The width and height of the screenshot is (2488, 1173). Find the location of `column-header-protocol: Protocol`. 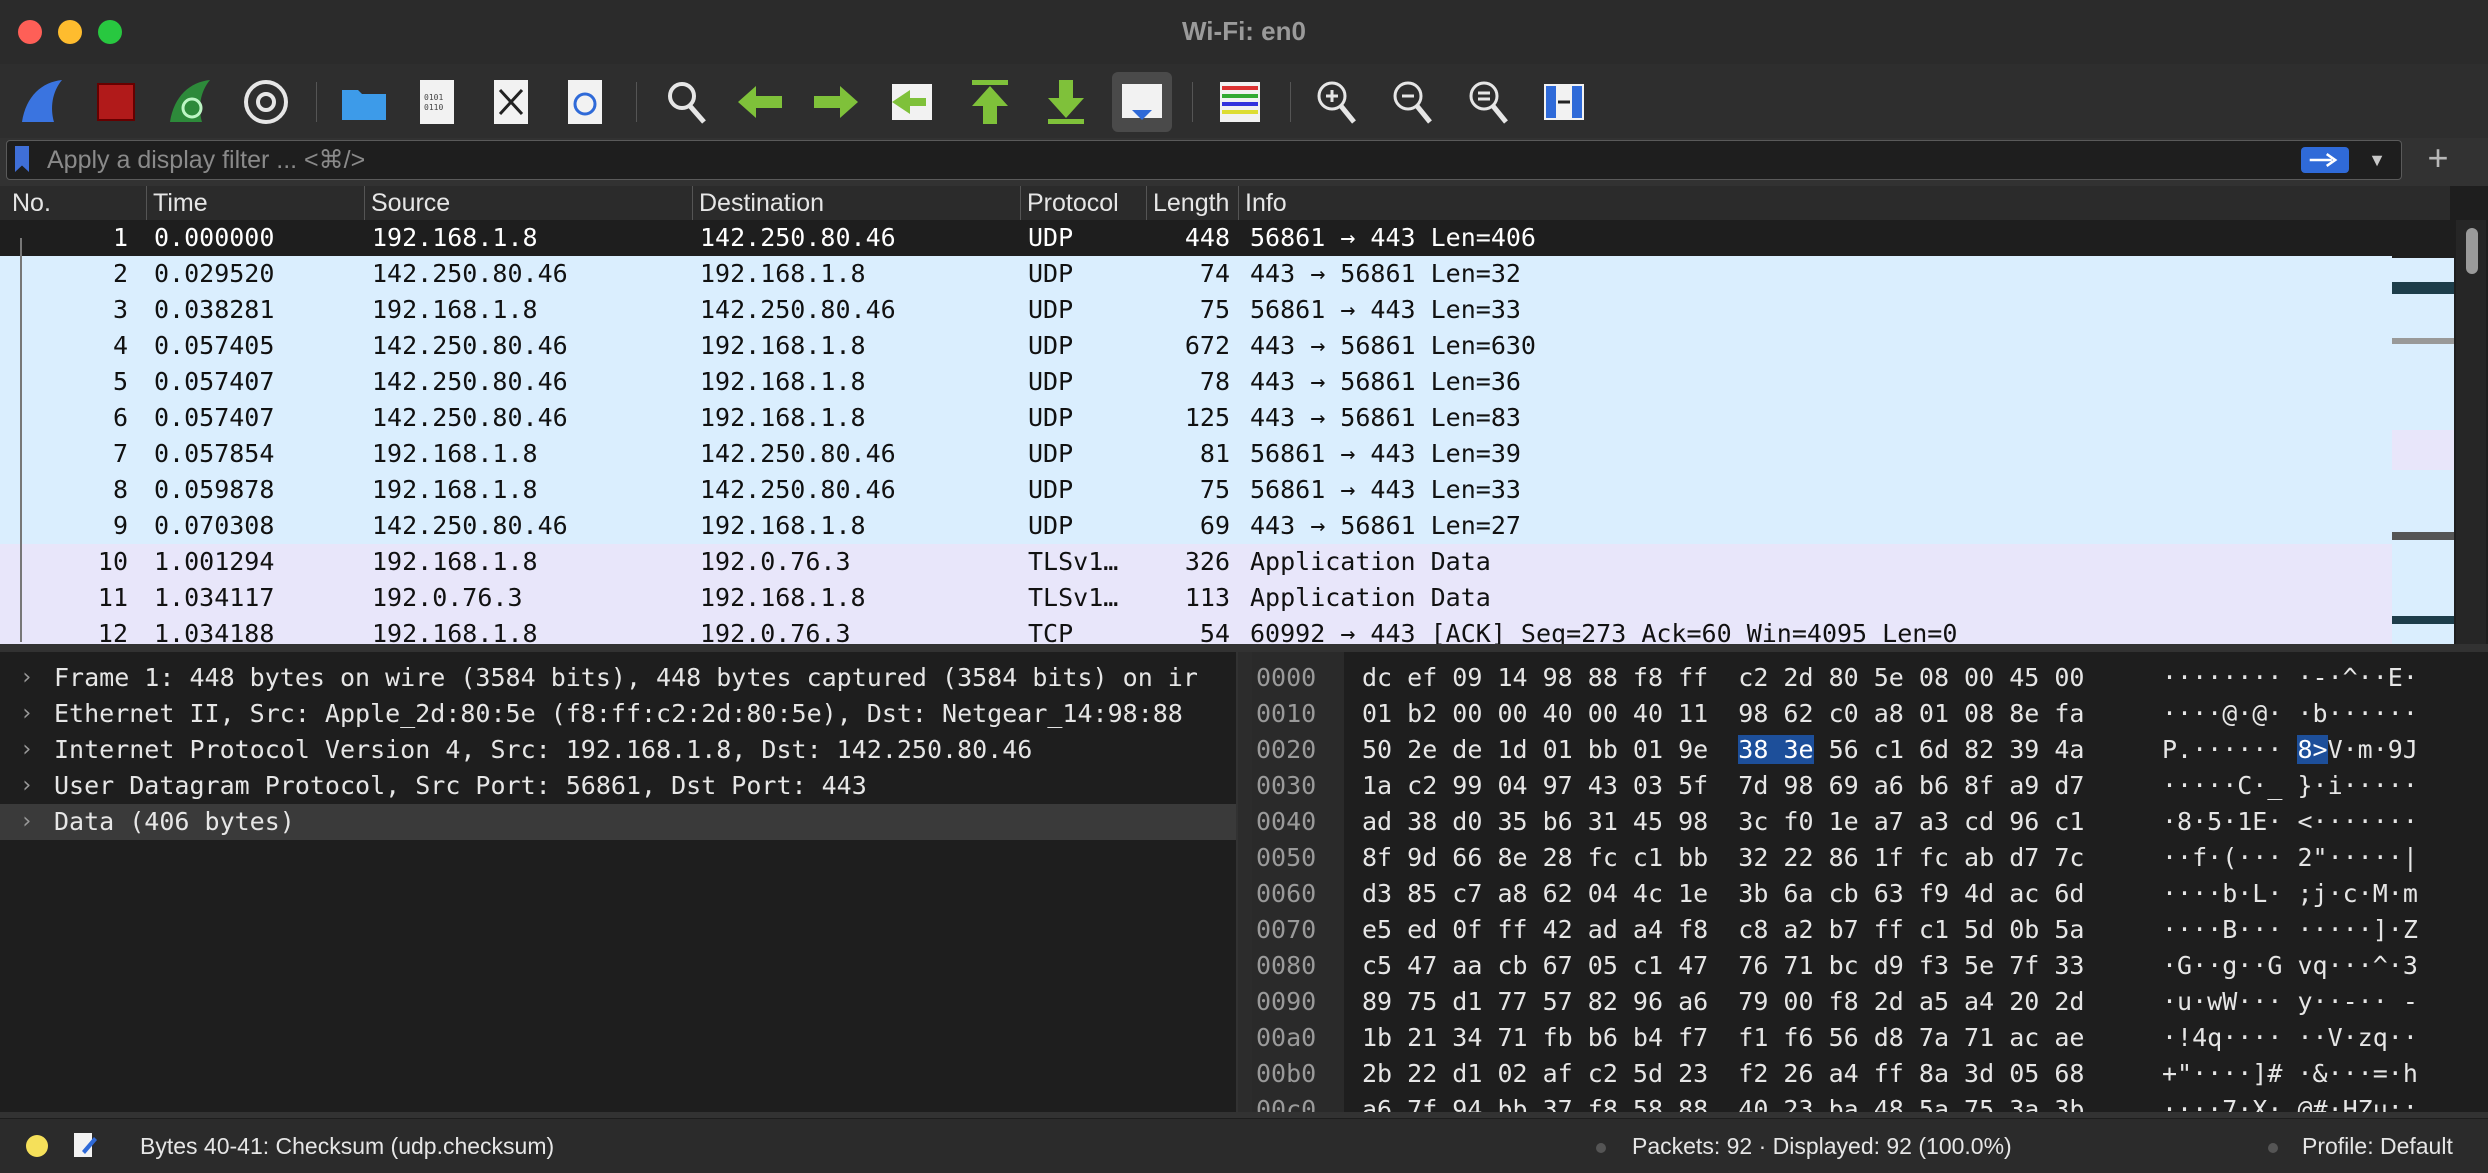

column-header-protocol: Protocol is located at coordinates (1069, 203).